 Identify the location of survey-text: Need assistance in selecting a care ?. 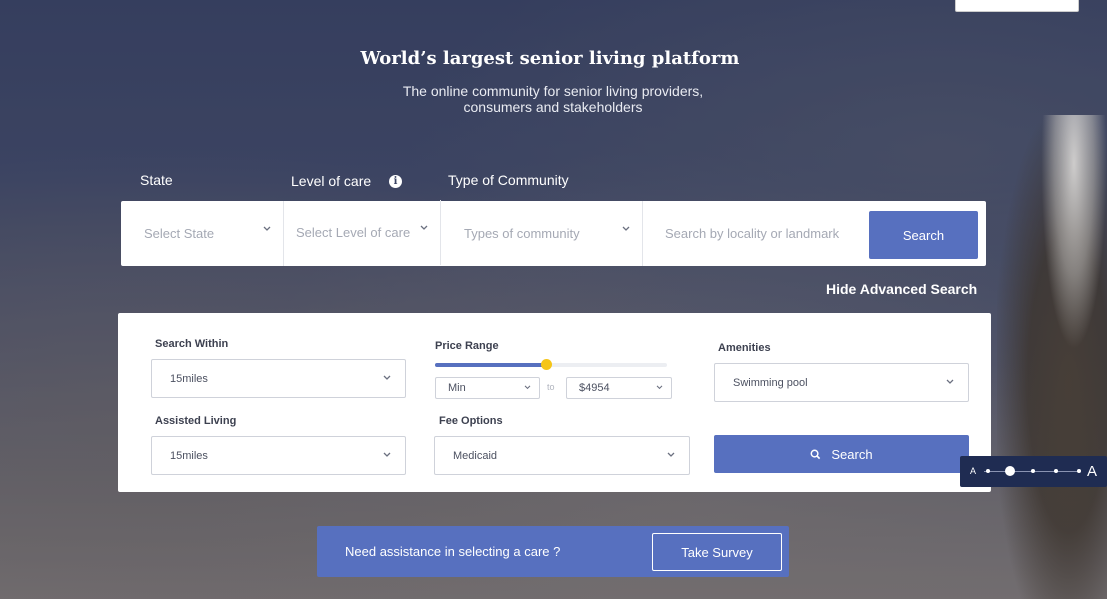
(453, 551).